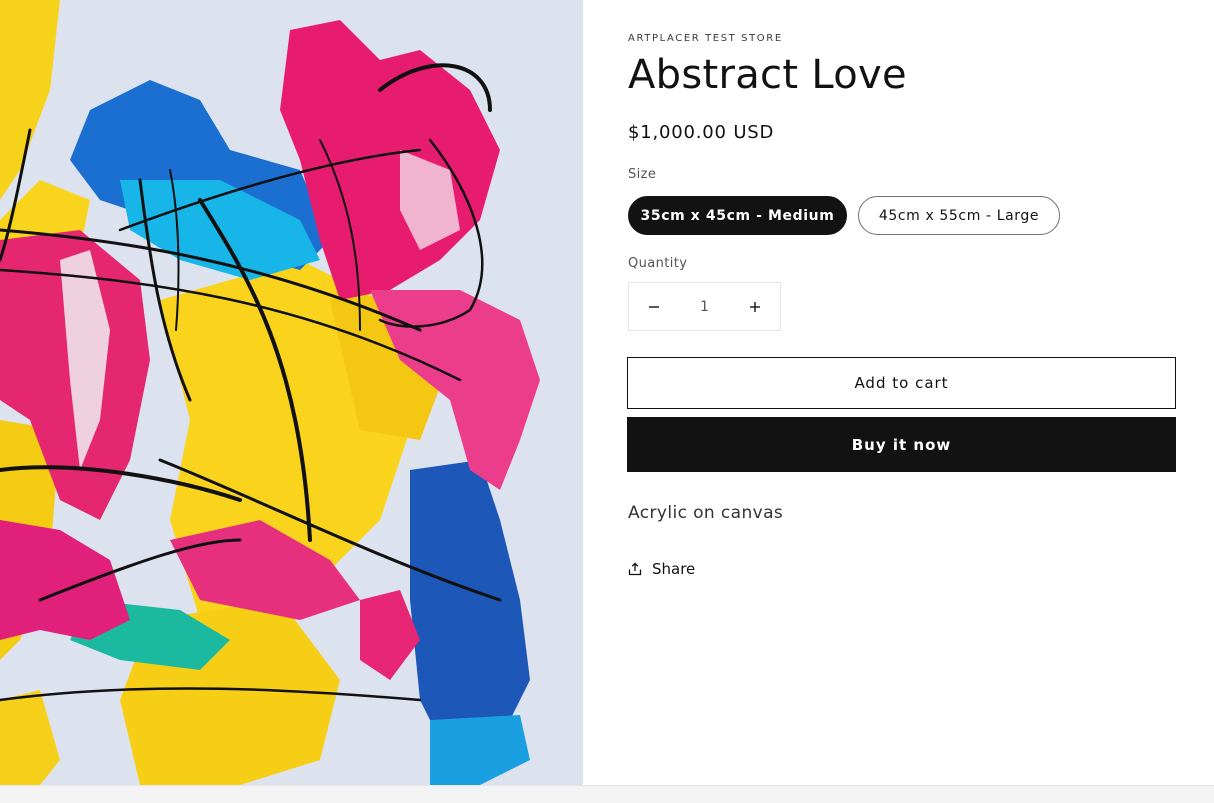 Image resolution: width=1214 pixels, height=803 pixels. I want to click on add-to-cart-button: Add to cart, so click(901, 383).